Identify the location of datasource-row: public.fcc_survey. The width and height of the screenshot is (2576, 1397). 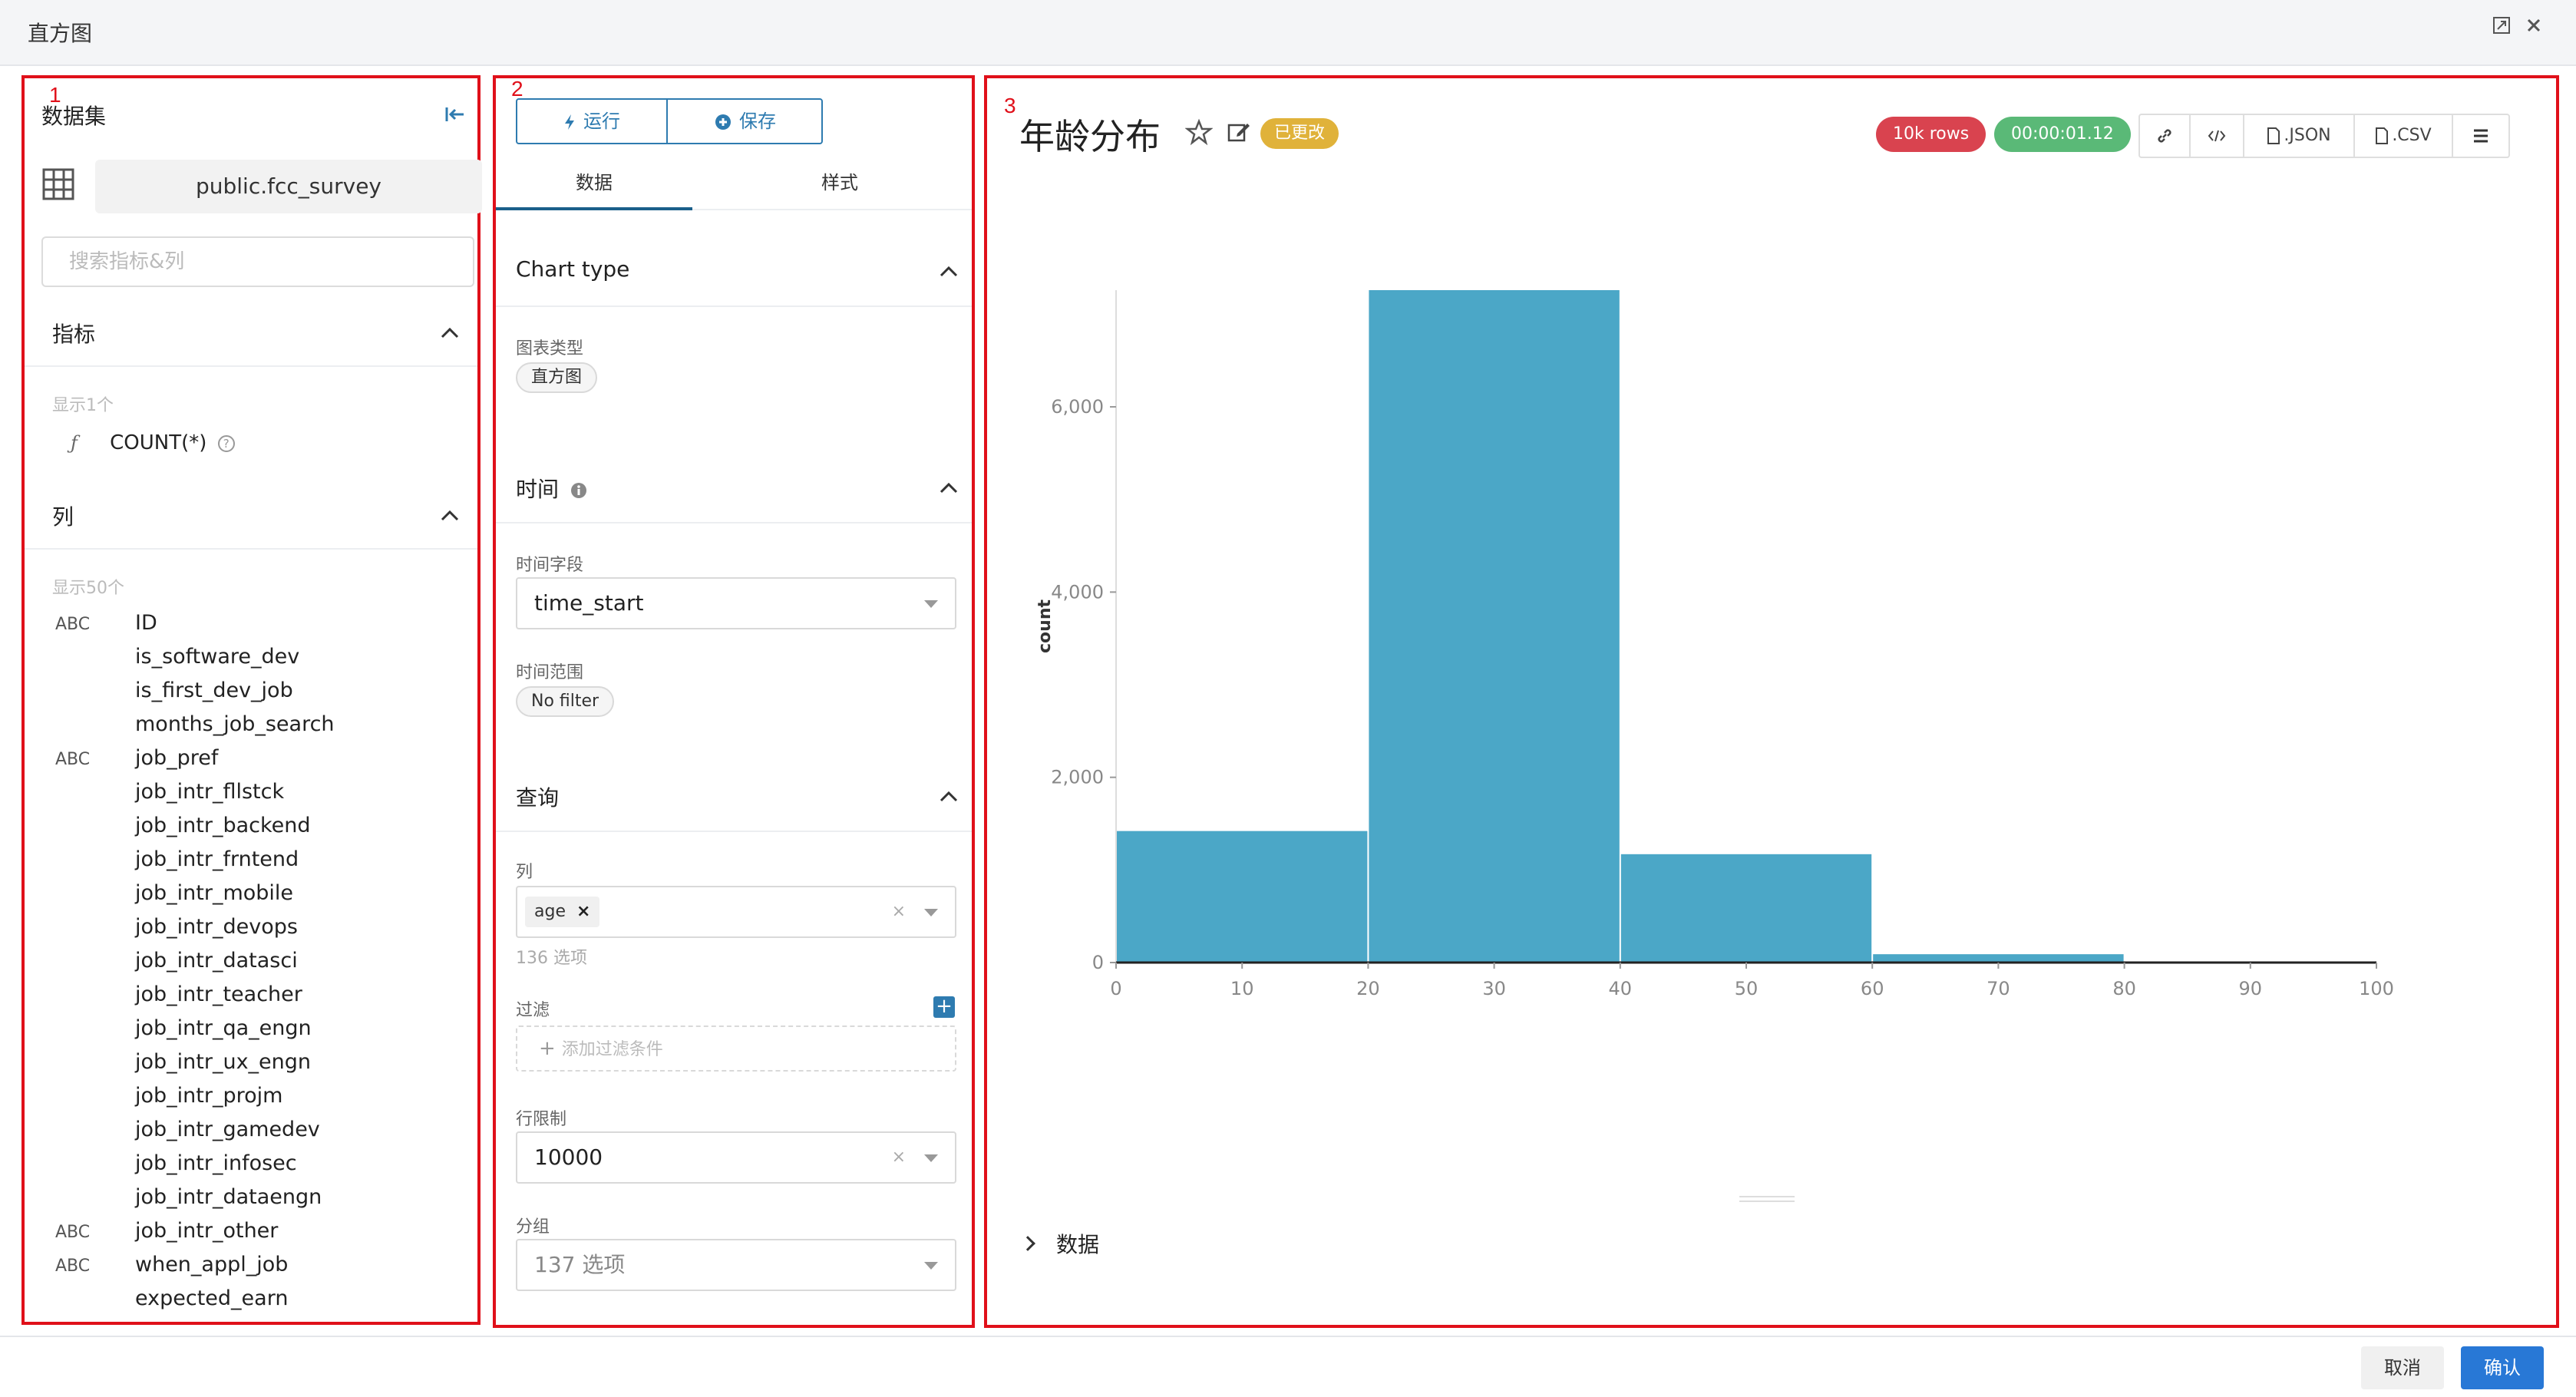
(261, 187).